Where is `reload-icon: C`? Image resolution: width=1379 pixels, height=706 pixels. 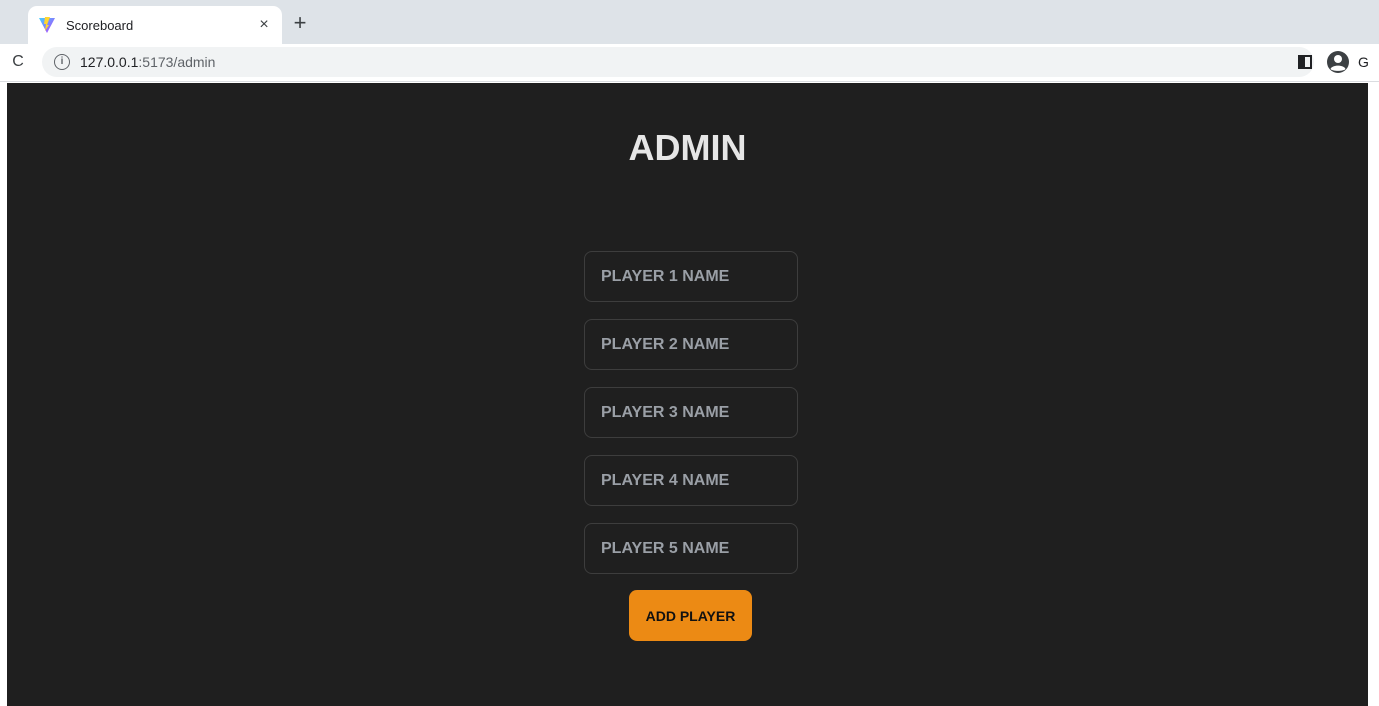 reload-icon: C is located at coordinates (18, 62).